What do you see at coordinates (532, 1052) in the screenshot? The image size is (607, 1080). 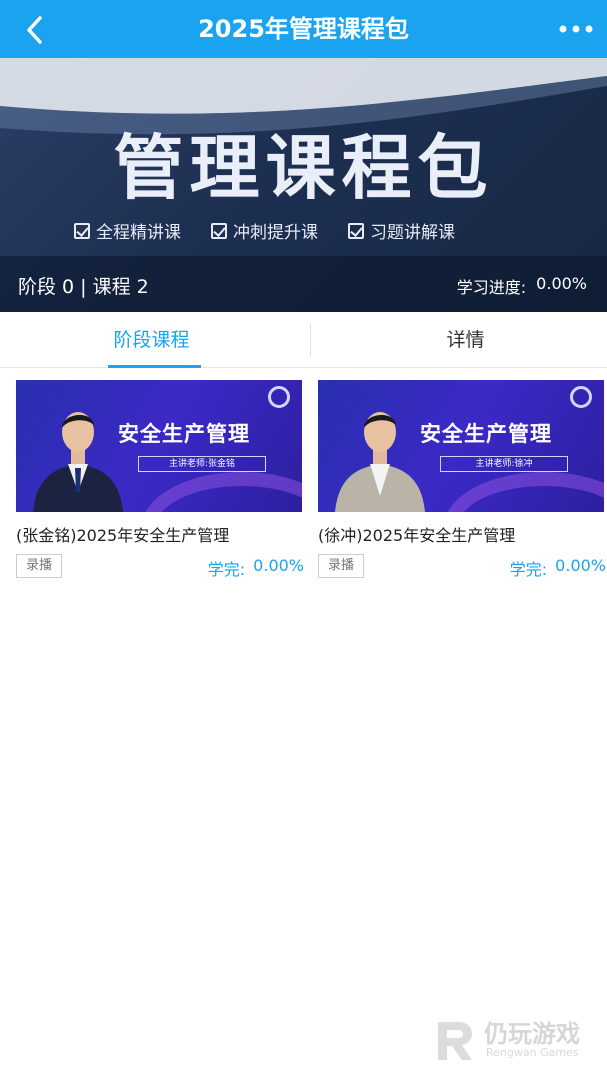 I see `watermark-subtext: Rengwan Games` at bounding box center [532, 1052].